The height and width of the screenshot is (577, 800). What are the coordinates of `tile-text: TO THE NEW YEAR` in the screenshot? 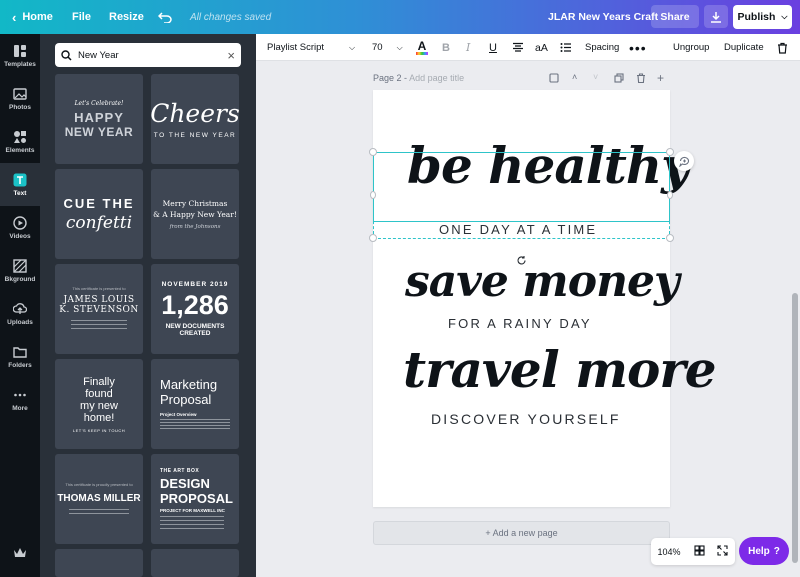 It's located at (195, 135).